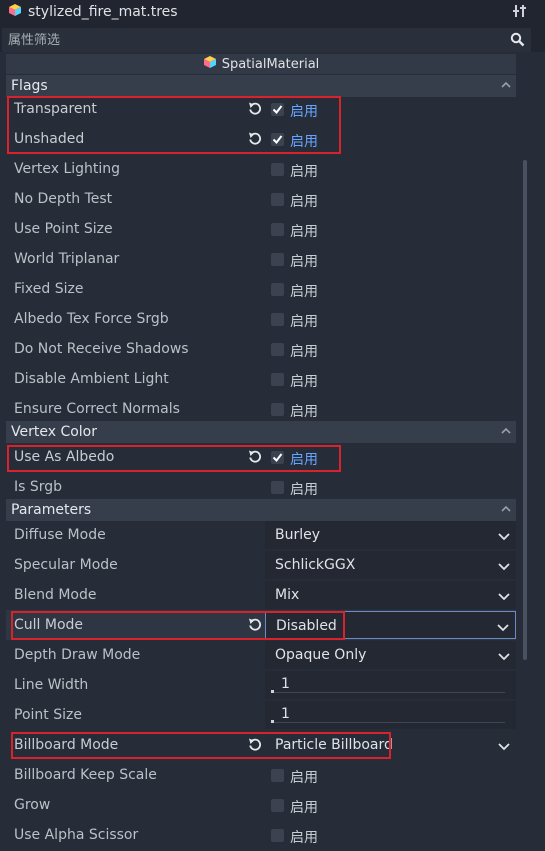 The height and width of the screenshot is (851, 545). I want to click on property-cull-mode: Cull Mode Disabled, so click(261, 625).